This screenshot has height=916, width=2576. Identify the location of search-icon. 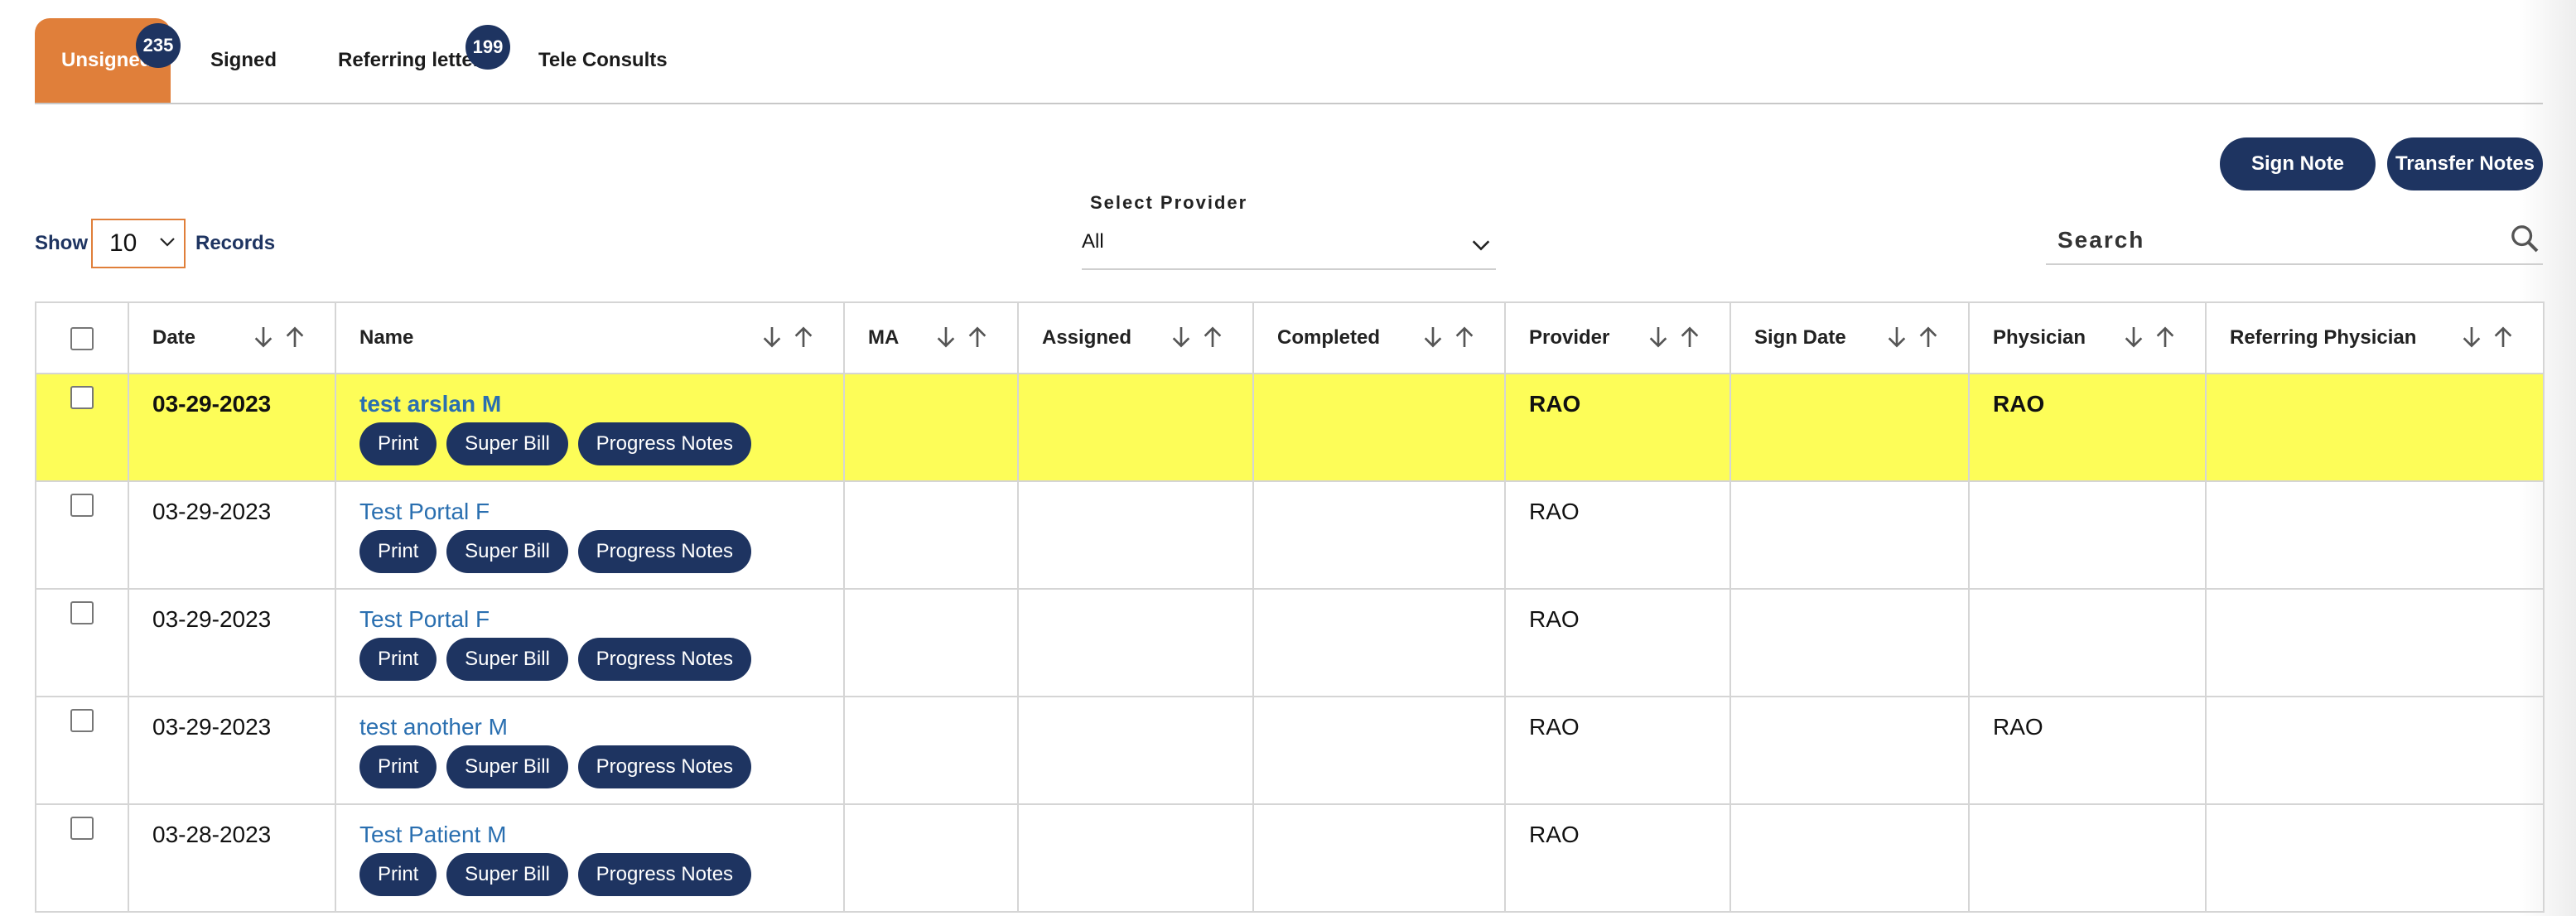
(2524, 238).